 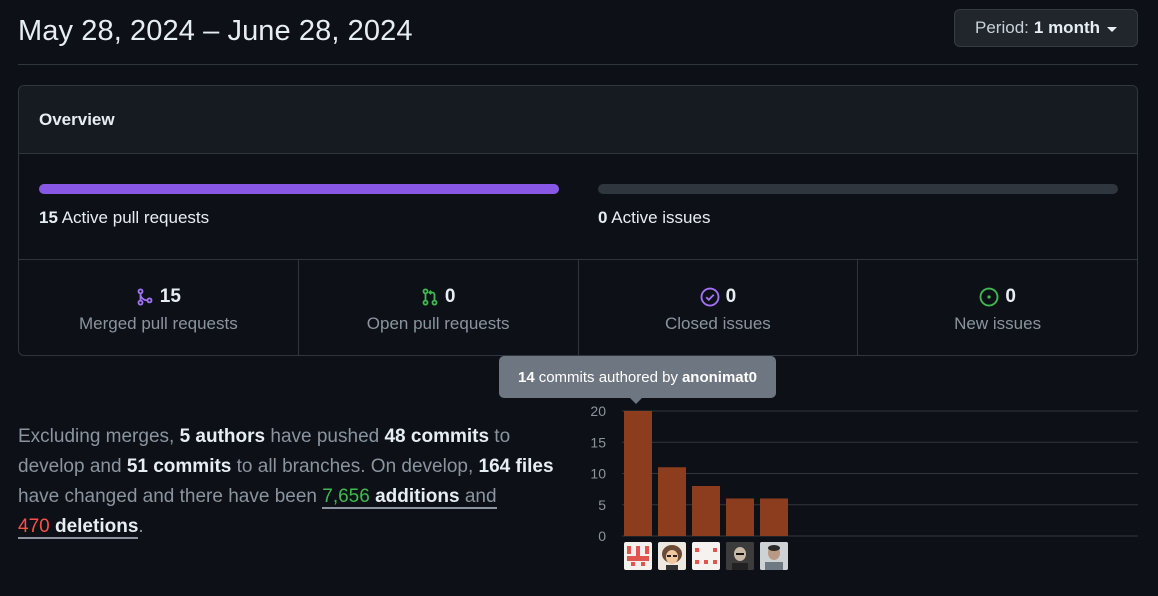 What do you see at coordinates (325, 436) in the screenshot?
I see `summary-text: have pushed` at bounding box center [325, 436].